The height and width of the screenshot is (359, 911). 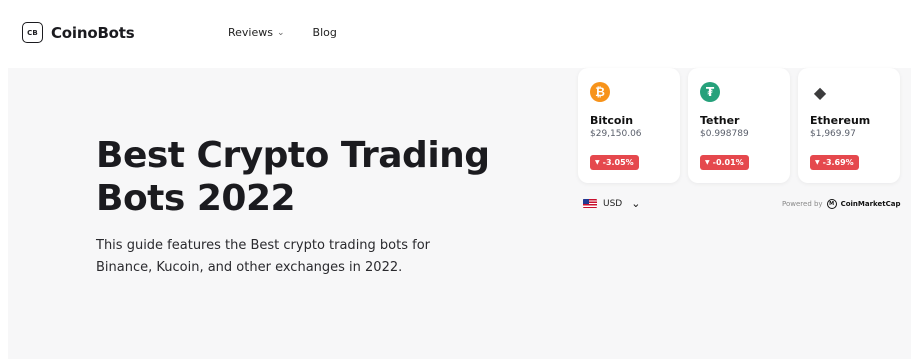 I want to click on nav-item-label: Blog, so click(x=324, y=32).